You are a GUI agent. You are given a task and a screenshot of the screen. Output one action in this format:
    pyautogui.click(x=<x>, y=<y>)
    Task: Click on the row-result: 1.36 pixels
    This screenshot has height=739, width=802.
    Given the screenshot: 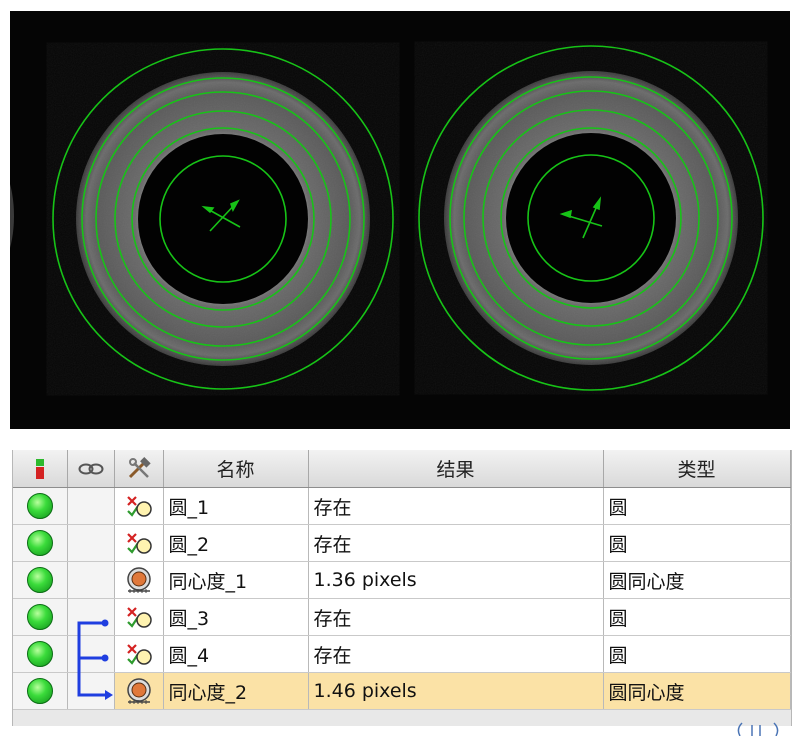 What is the action you would take?
    pyautogui.click(x=456, y=580)
    